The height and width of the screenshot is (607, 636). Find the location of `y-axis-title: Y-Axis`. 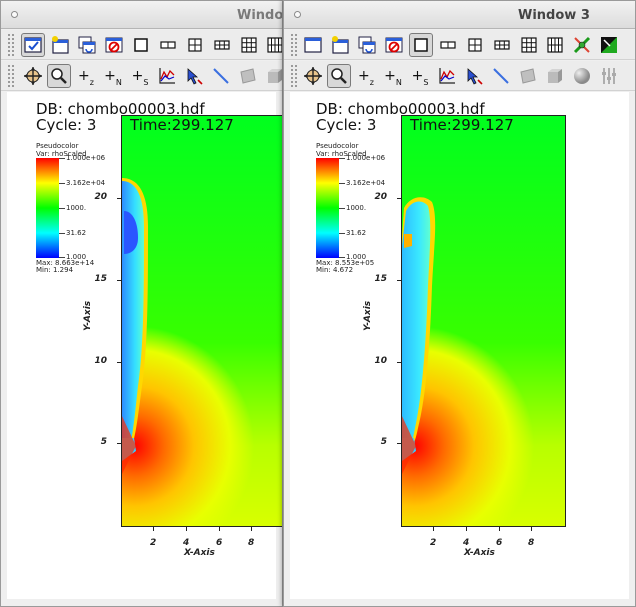

y-axis-title: Y-Axis is located at coordinates (368, 315).